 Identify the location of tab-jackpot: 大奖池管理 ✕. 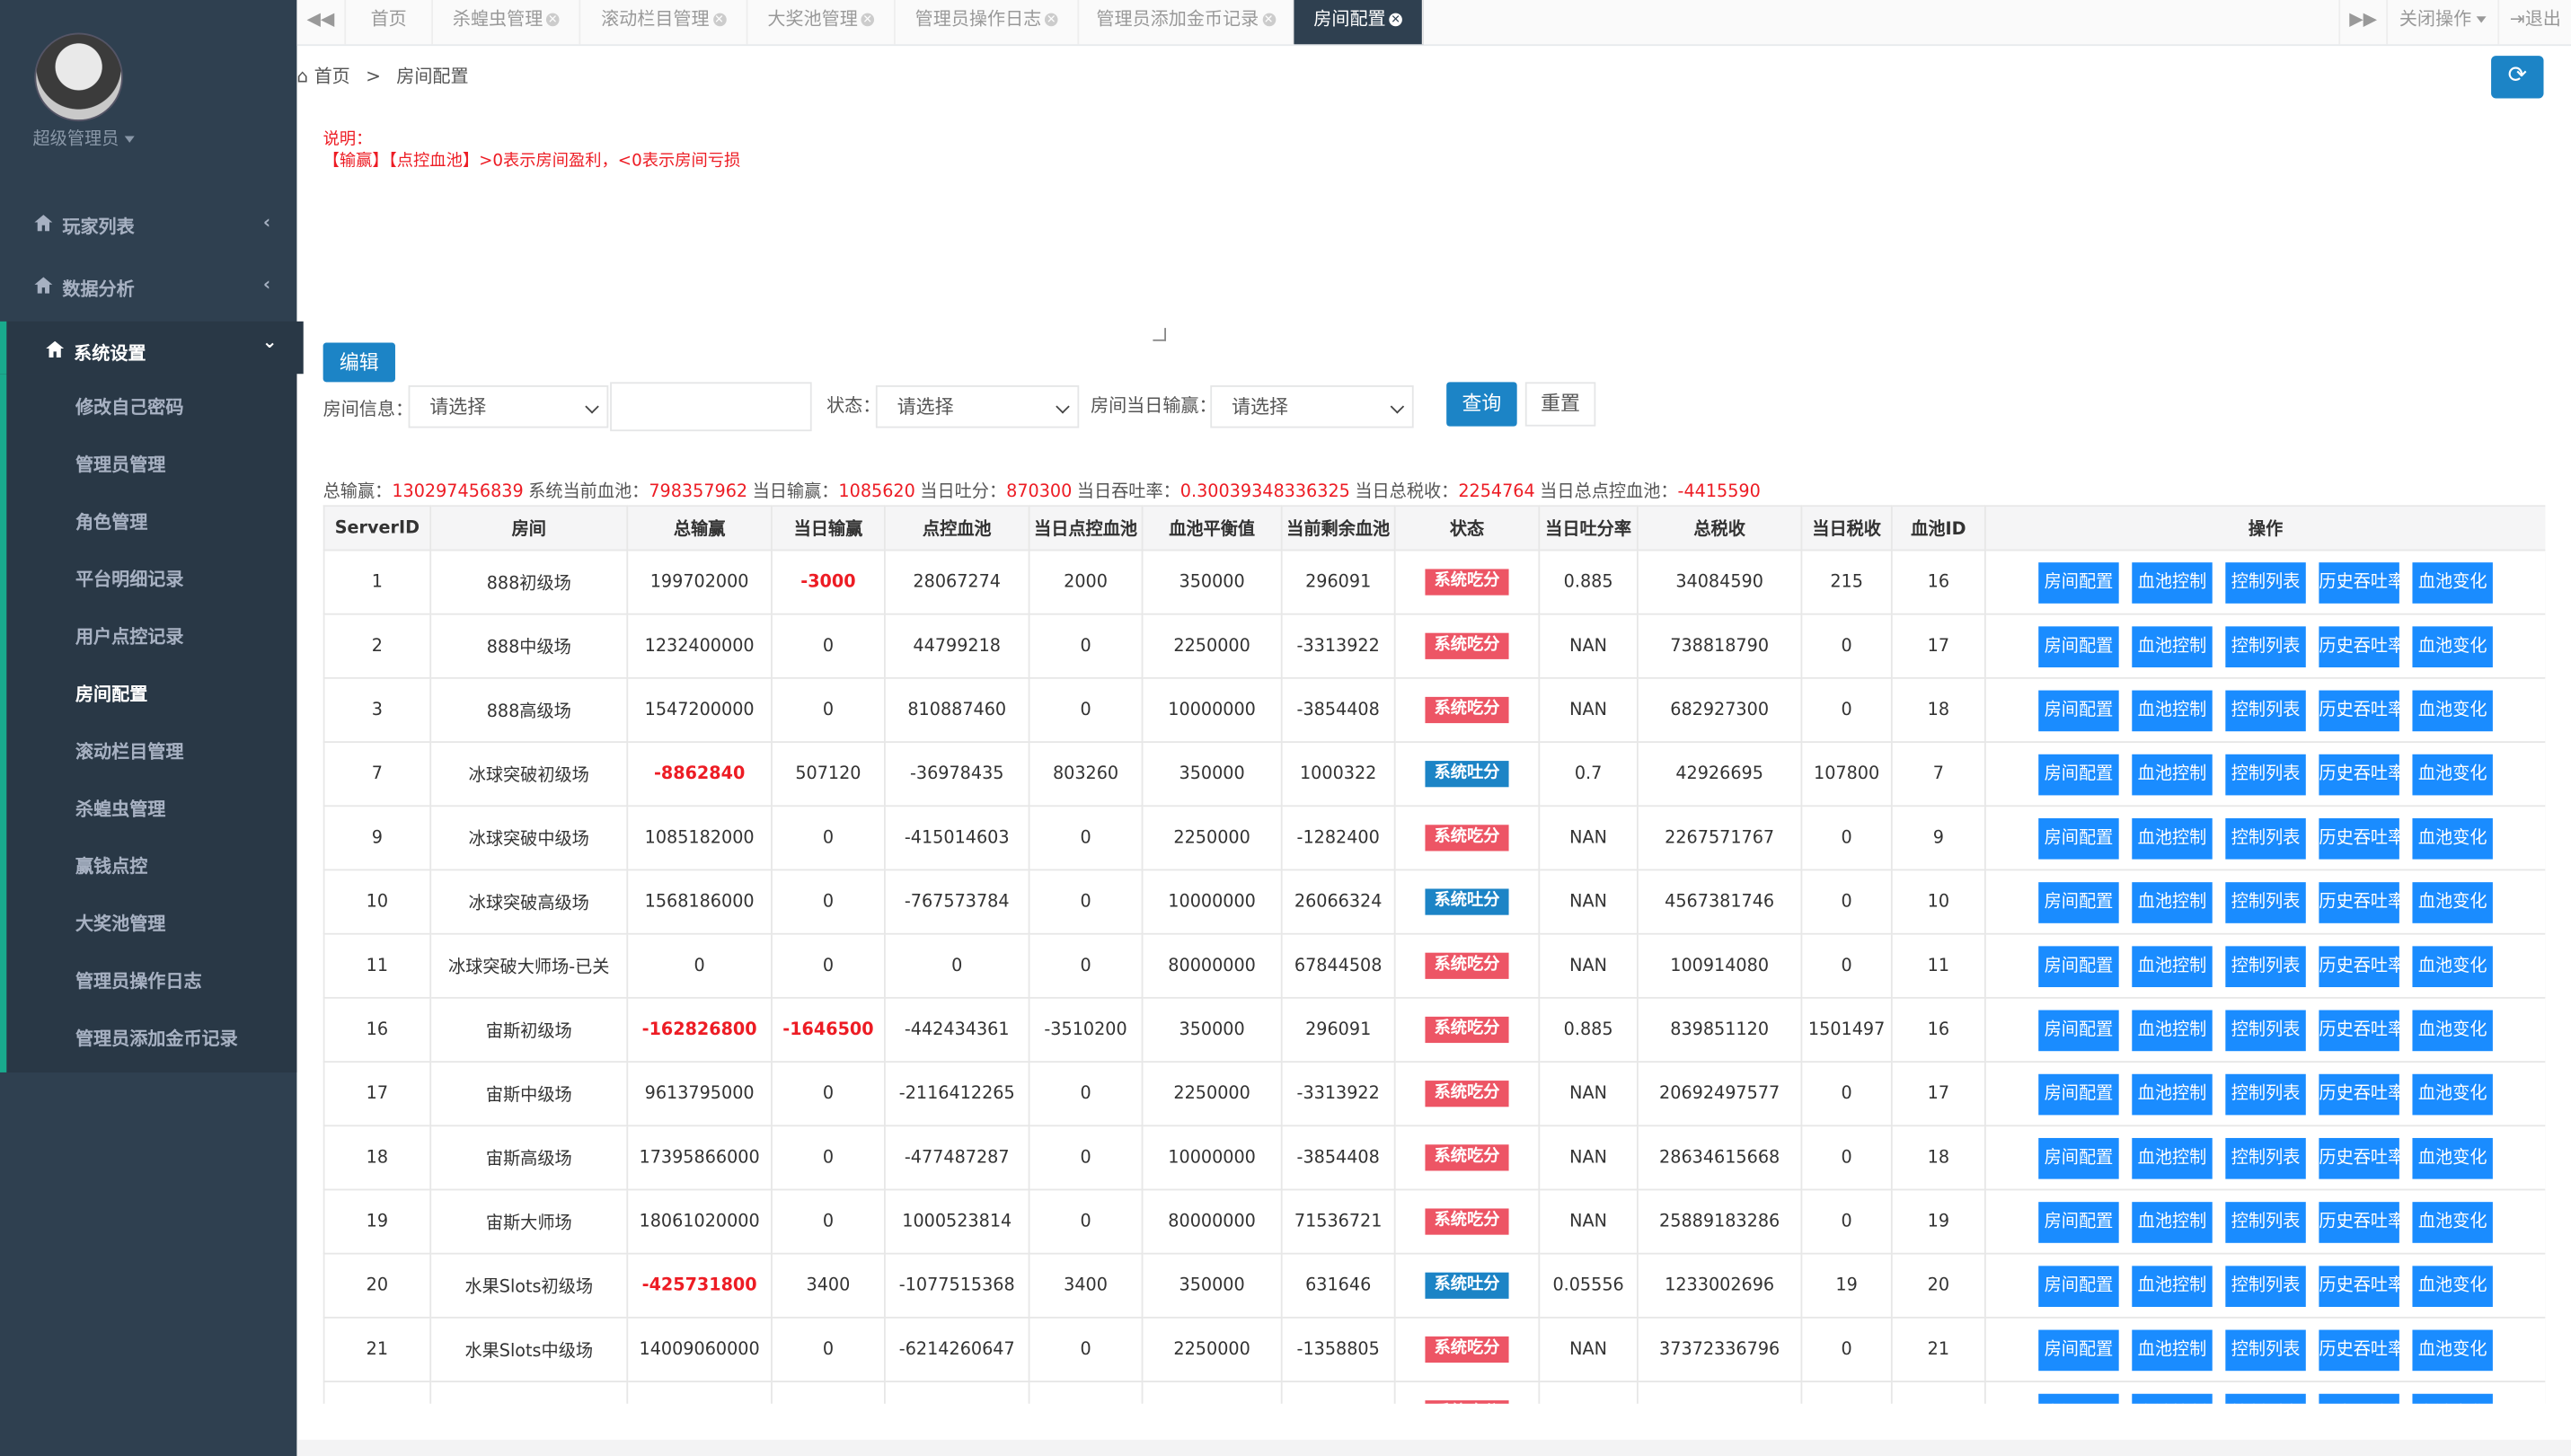
(821, 22).